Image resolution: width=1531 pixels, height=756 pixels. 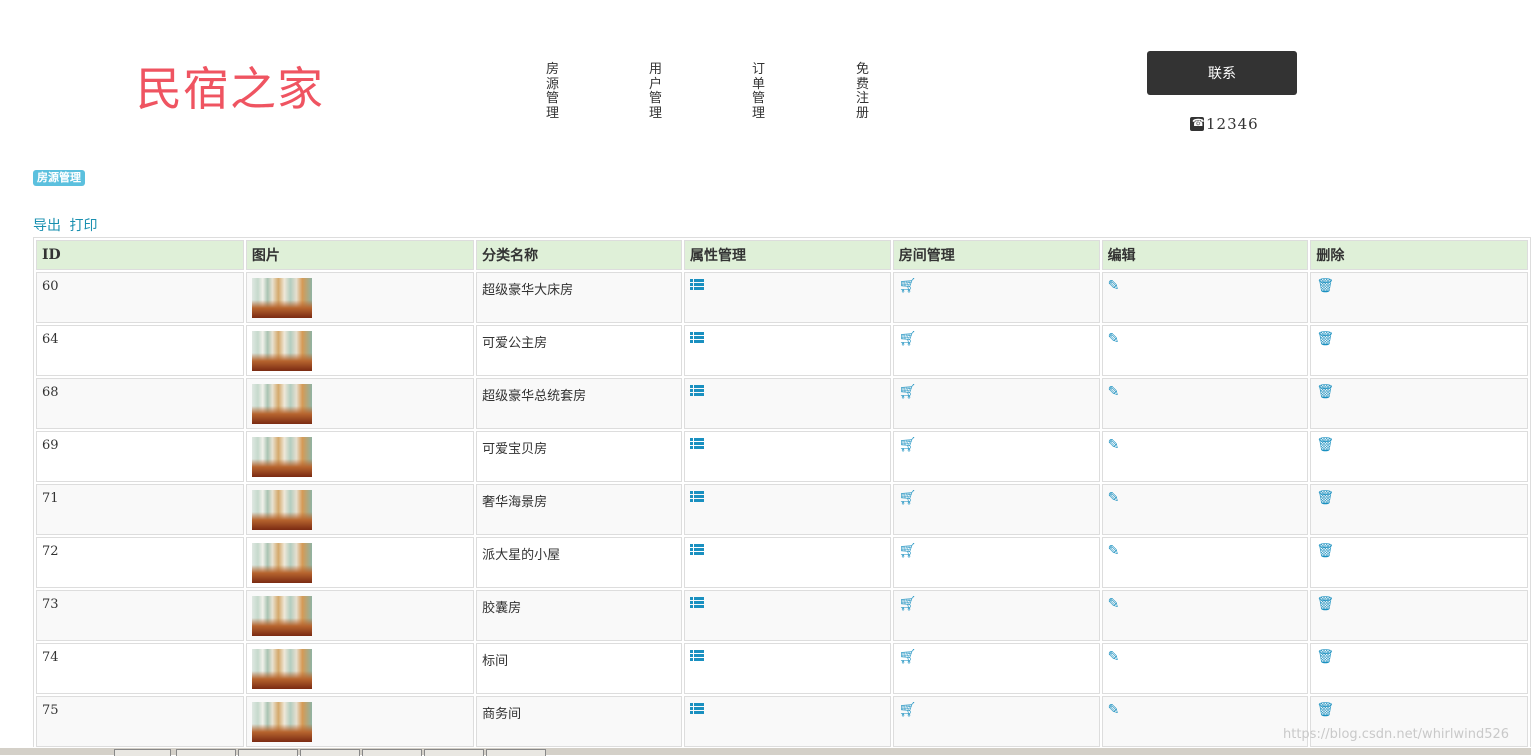 What do you see at coordinates (782, 297) in the screenshot?
I see `table-row: 60 超级豪华大床房 🛒︎ ✎ 🗑︎` at bounding box center [782, 297].